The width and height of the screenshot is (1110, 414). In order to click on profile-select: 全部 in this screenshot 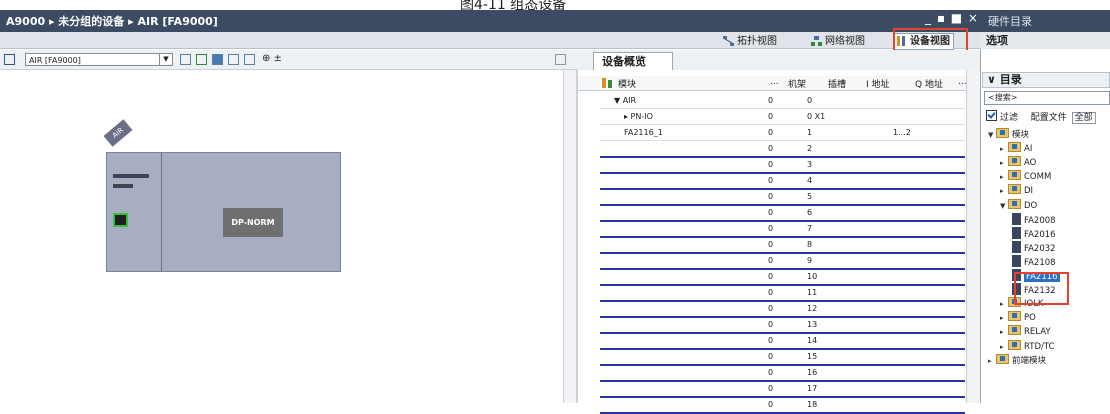, I will do `click(1083, 118)`.